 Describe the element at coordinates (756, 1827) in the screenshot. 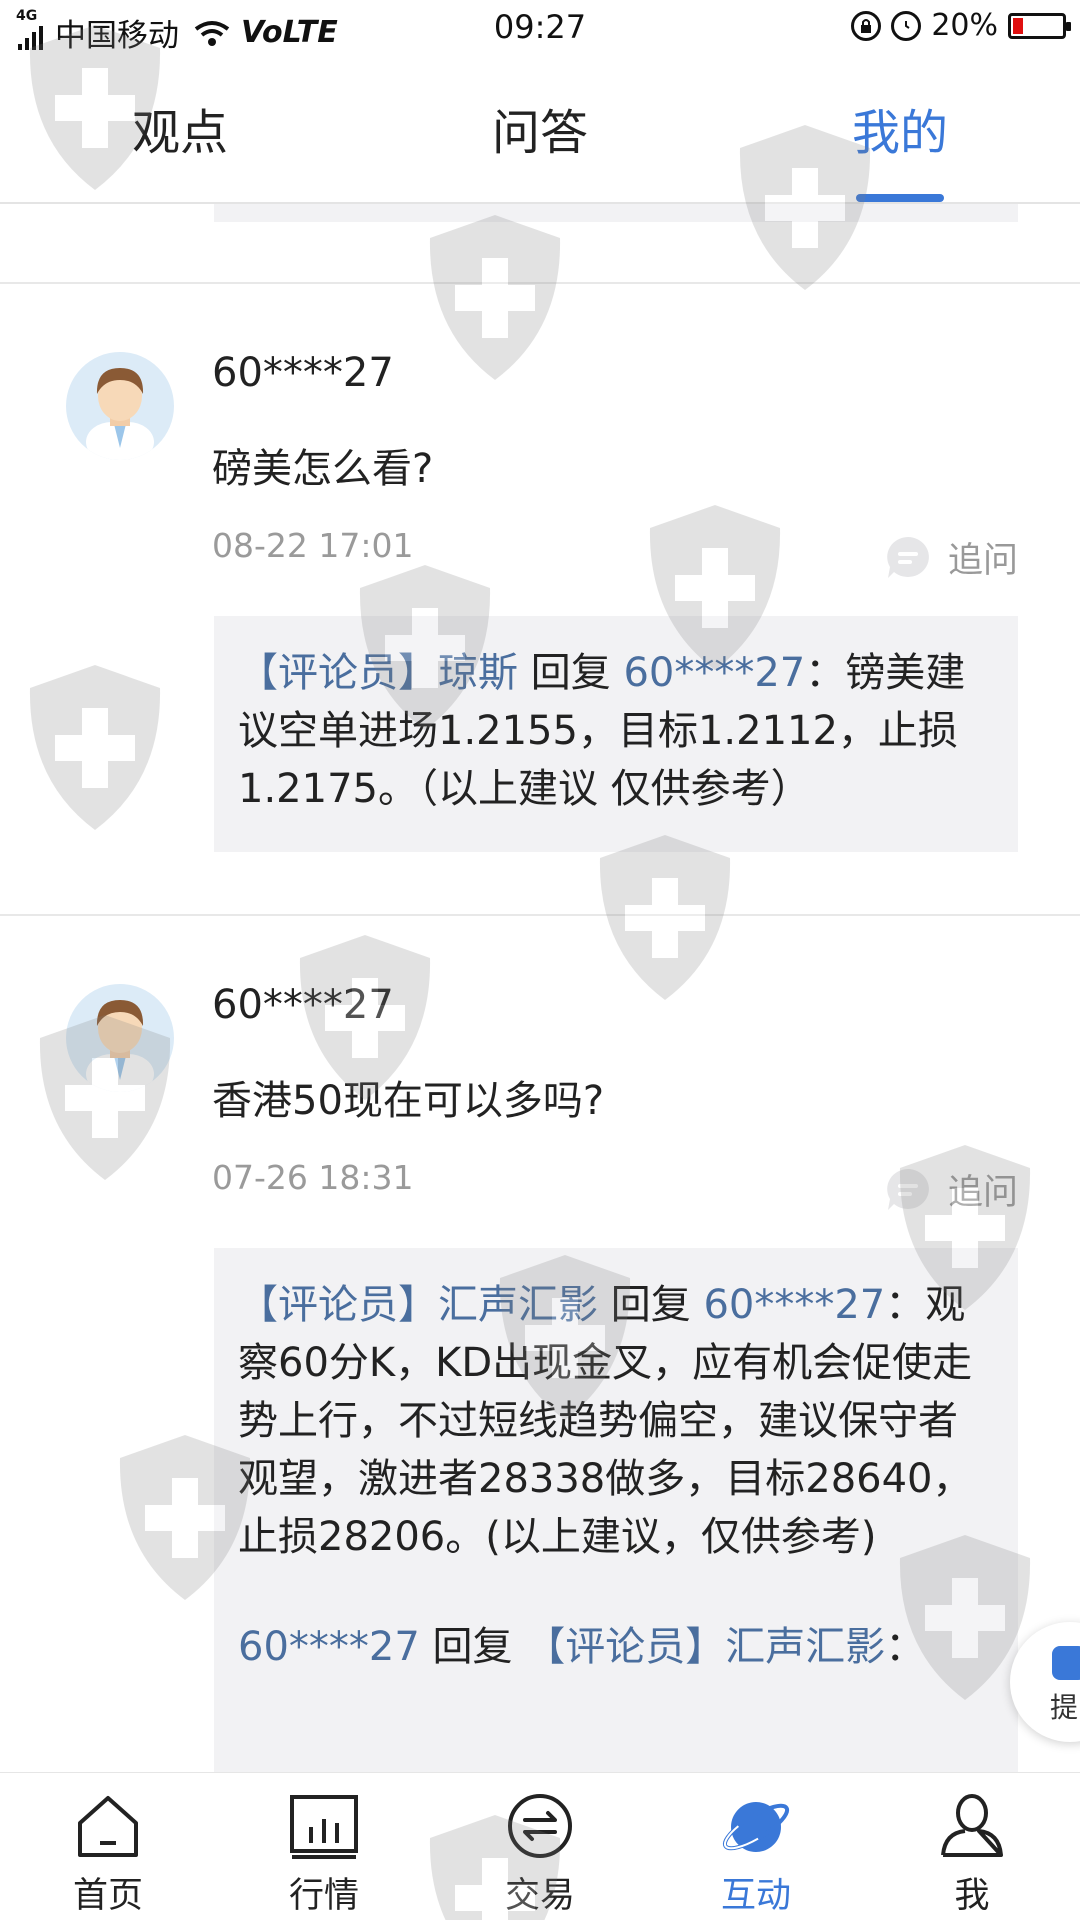

I see `planet-icon` at that location.